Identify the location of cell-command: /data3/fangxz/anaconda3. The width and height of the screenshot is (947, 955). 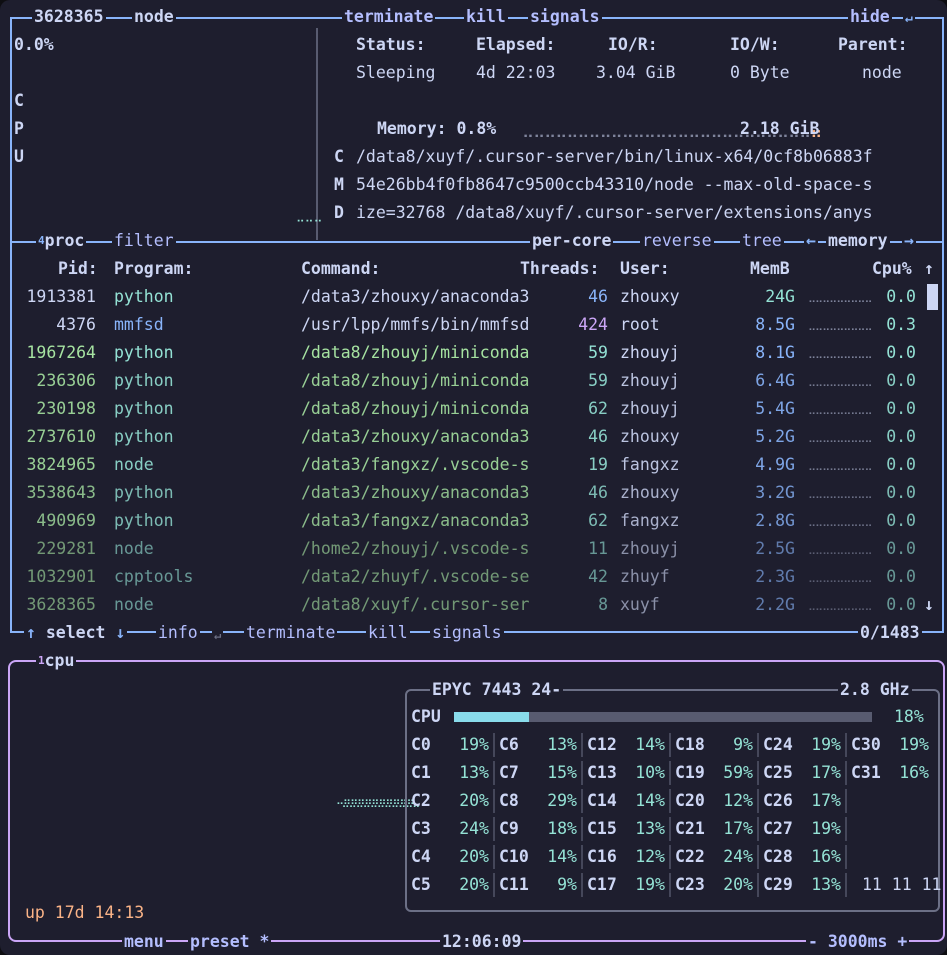
(415, 520).